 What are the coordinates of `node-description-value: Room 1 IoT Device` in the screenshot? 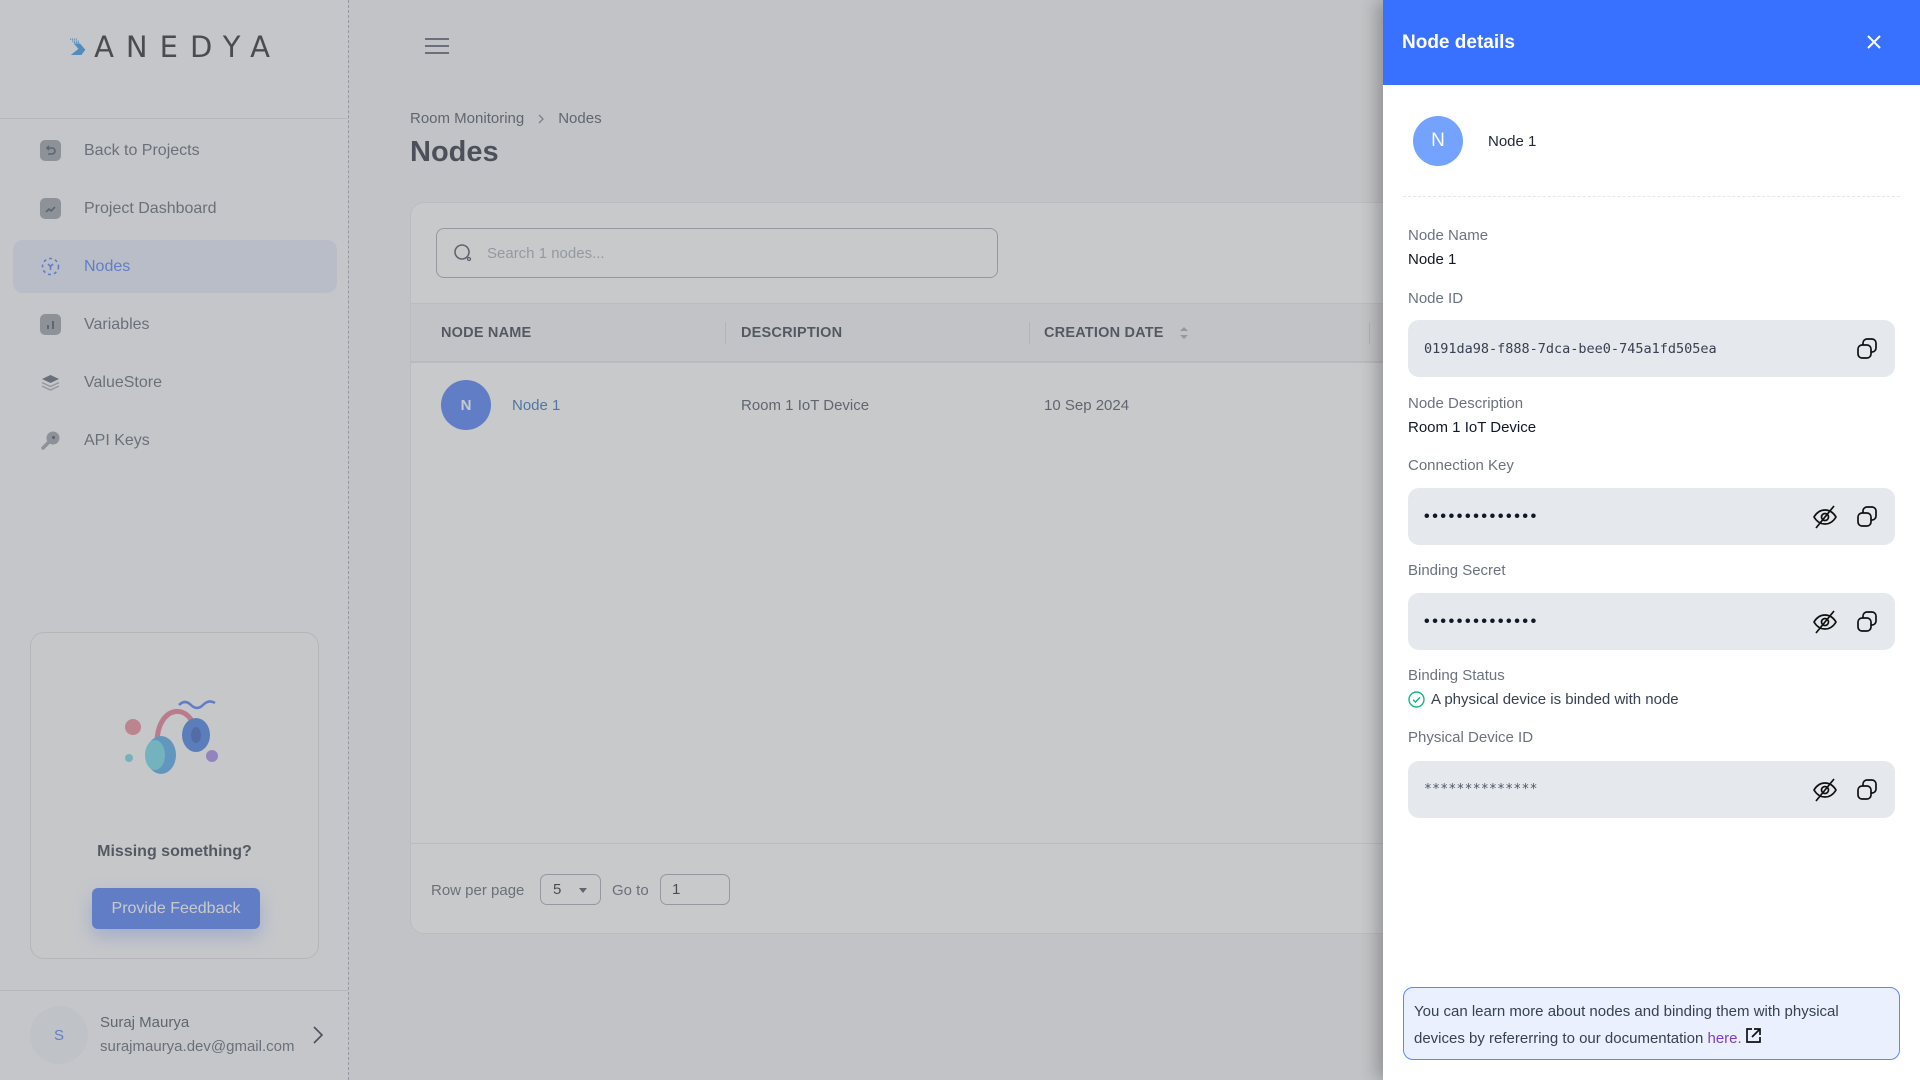 It's located at (1472, 427).